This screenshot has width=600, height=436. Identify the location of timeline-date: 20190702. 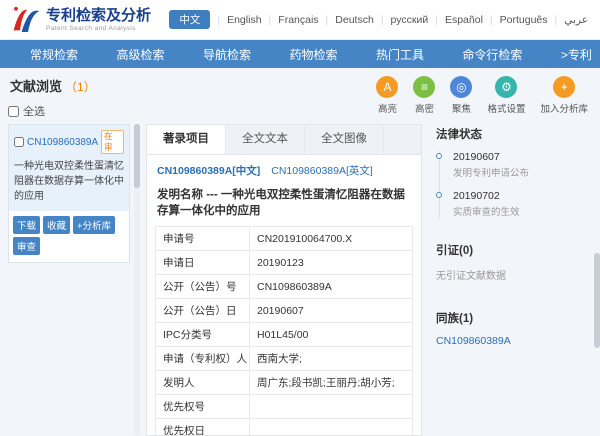
(476, 196).